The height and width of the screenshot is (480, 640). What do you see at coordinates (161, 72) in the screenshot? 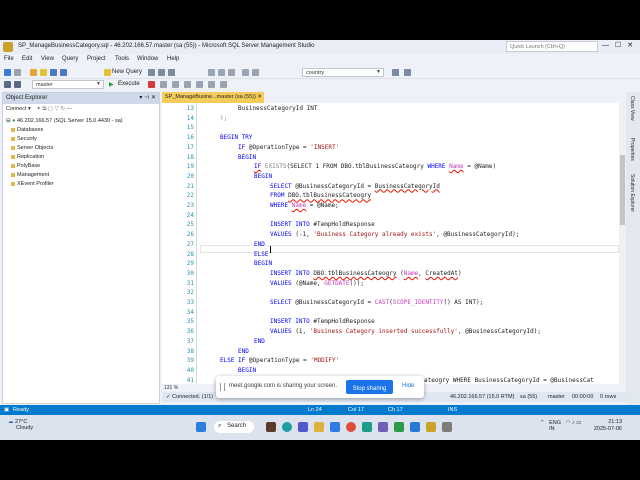
I see `mdx-query-icon` at bounding box center [161, 72].